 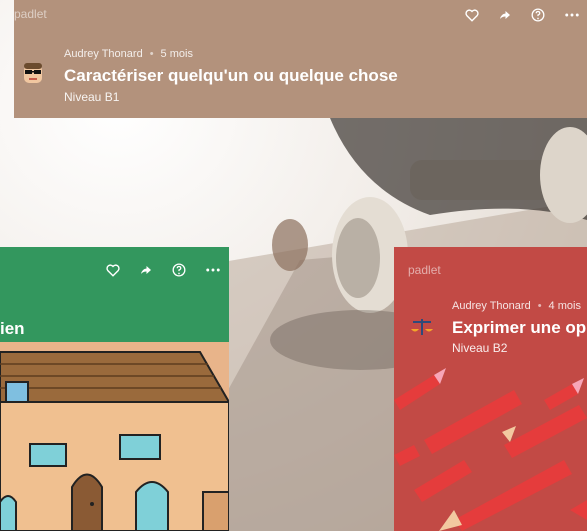 What do you see at coordinates (231, 76) in the screenshot?
I see `board-title: Caractériser quelqu'un ou quelque chose` at bounding box center [231, 76].